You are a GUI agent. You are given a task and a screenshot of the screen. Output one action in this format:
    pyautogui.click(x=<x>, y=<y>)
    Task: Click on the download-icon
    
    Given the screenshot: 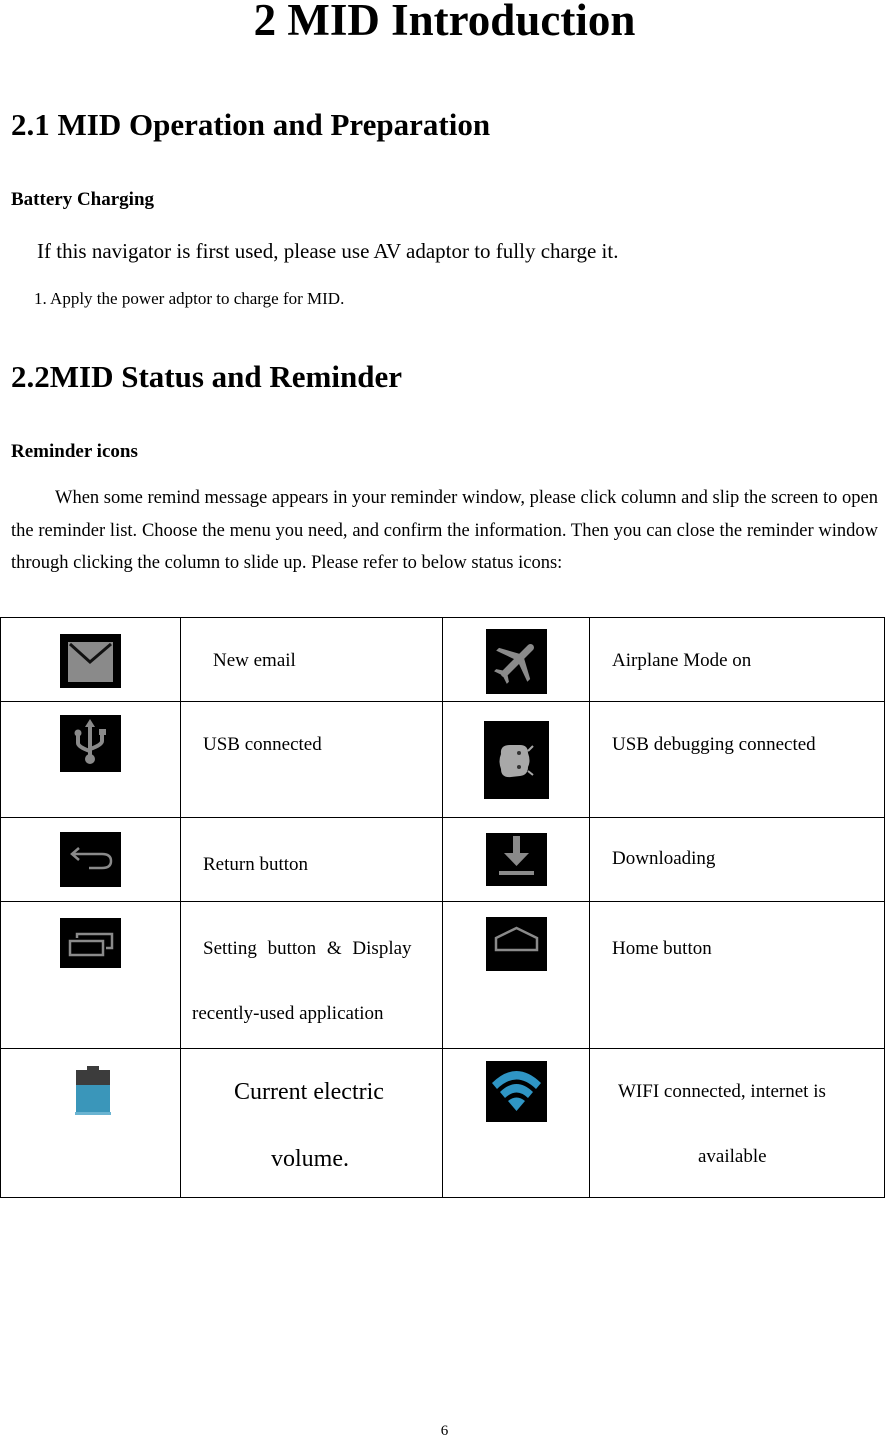 What is the action you would take?
    pyautogui.click(x=516, y=859)
    